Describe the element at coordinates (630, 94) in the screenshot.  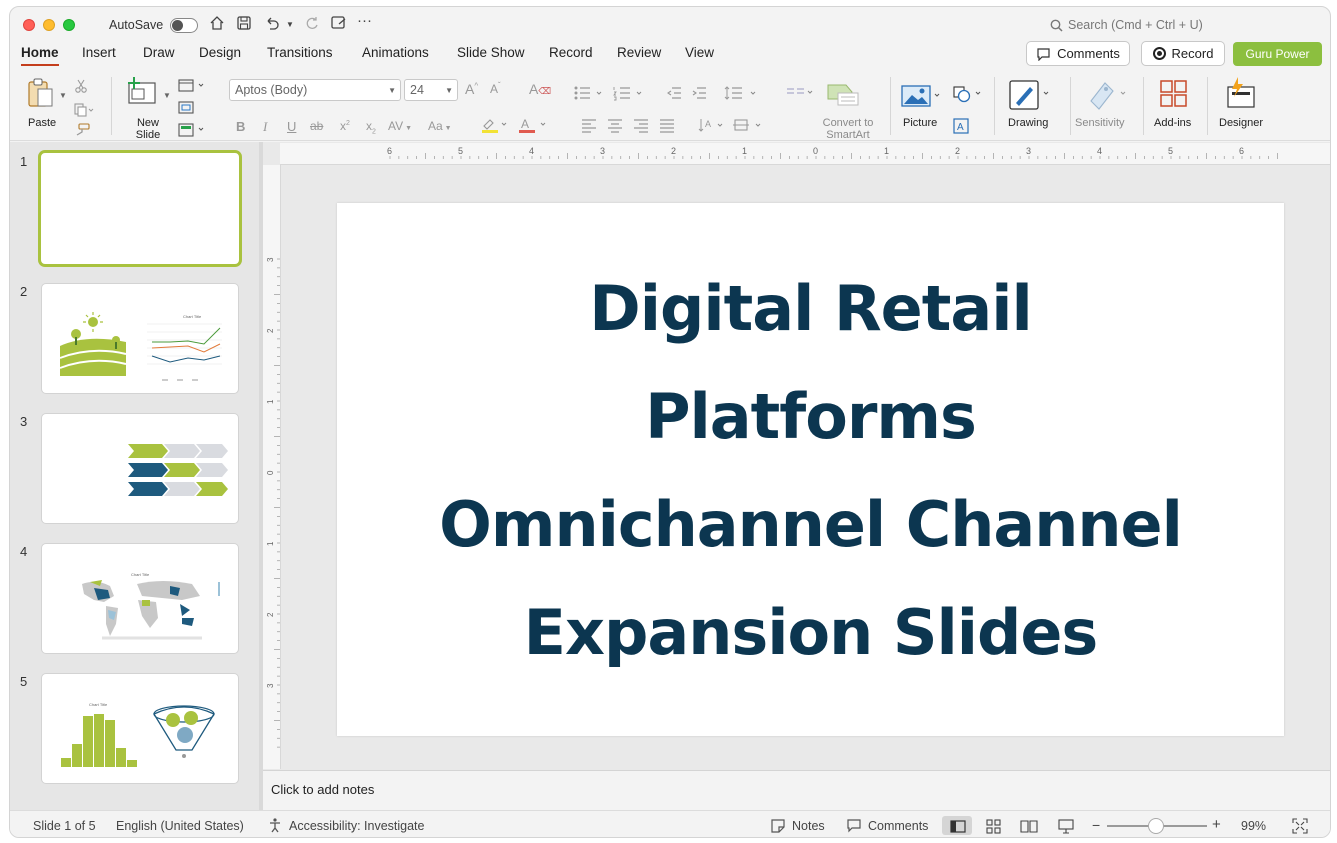
I see `numbering-icon` at that location.